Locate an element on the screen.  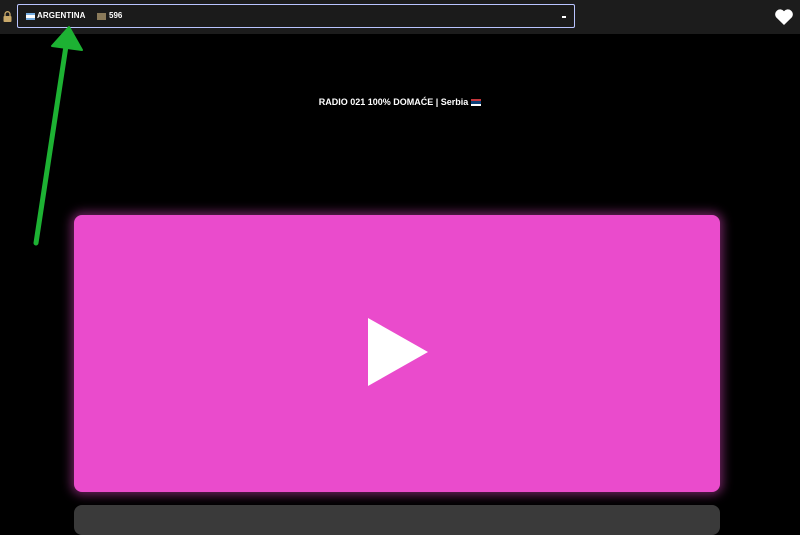
country-select: ARGENTINA 596 is located at coordinates (296, 16).